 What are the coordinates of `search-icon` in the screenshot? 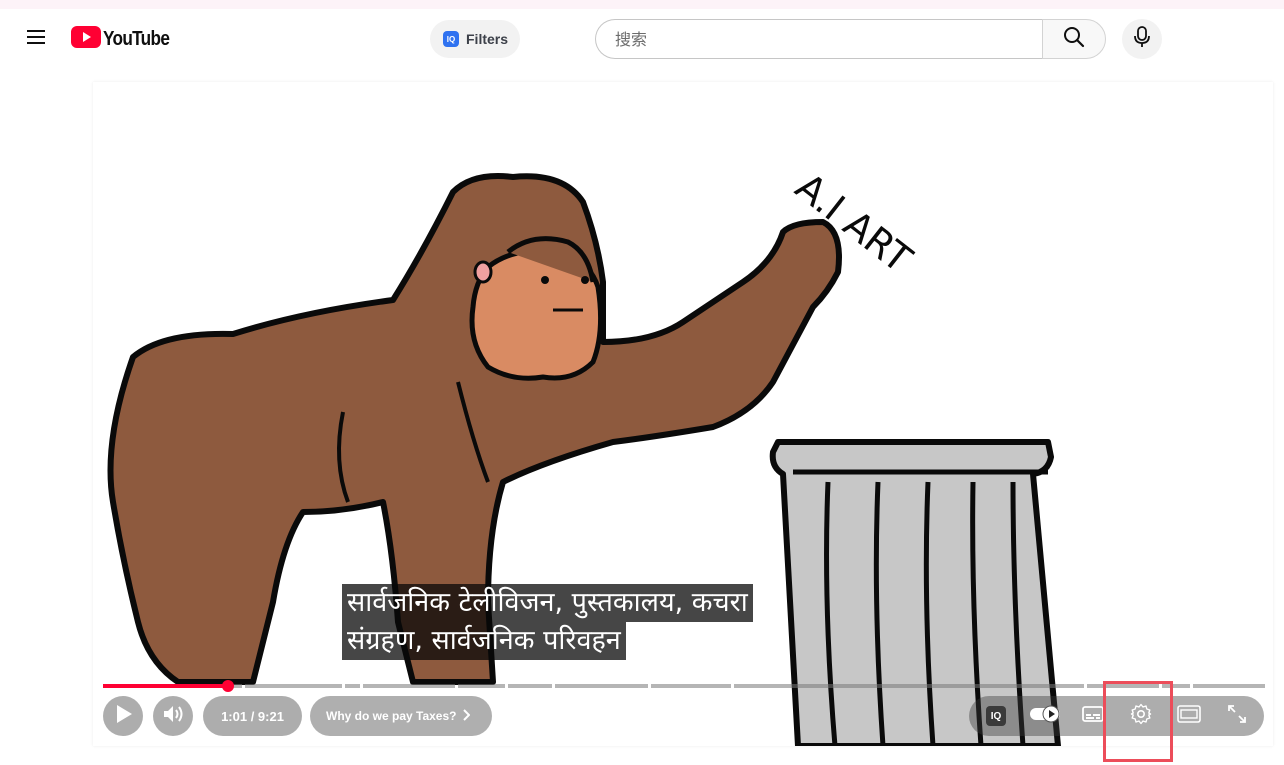 It's located at (1074, 39).